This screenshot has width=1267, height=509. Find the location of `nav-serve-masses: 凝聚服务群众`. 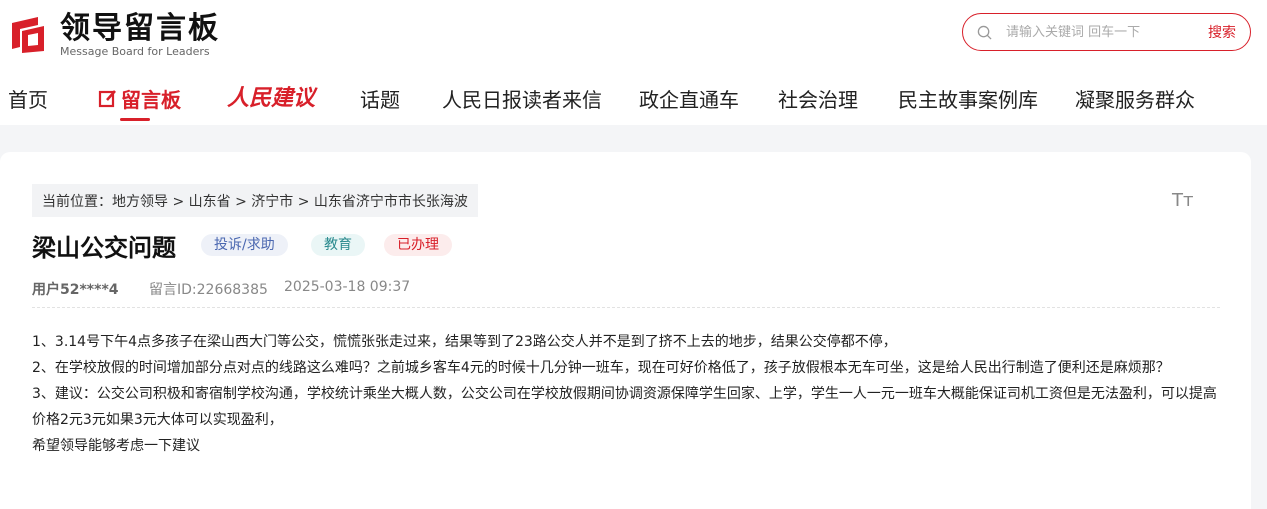

nav-serve-masses: 凝聚服务群众 is located at coordinates (1135, 98).